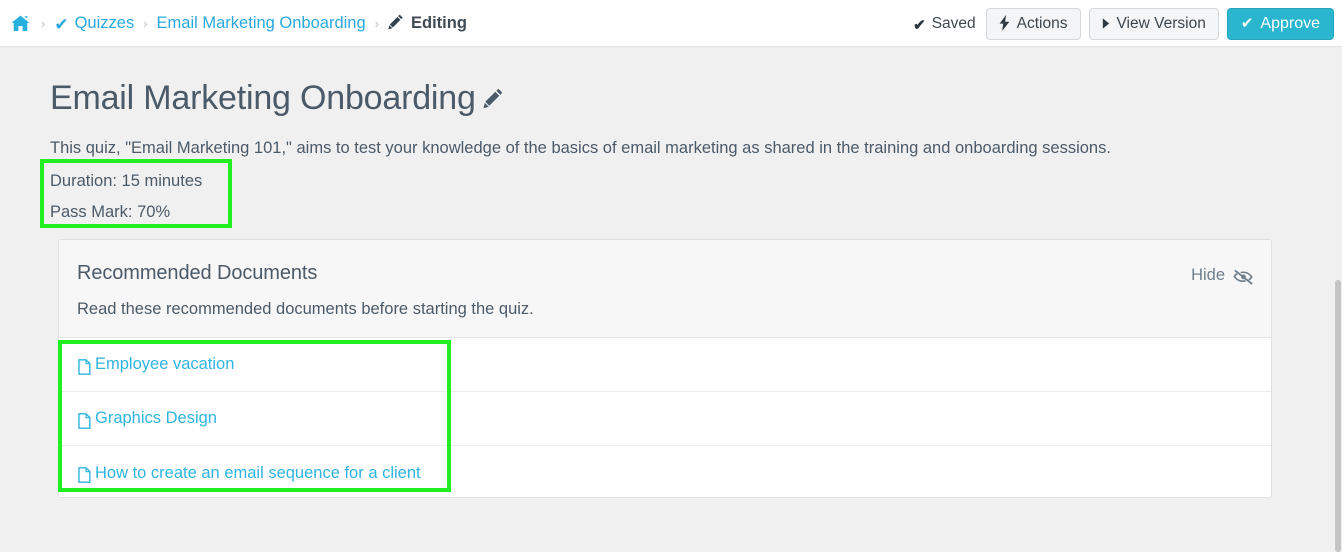 The height and width of the screenshot is (552, 1342). I want to click on document-link-employee-vacation: Employee vacation, so click(156, 365).